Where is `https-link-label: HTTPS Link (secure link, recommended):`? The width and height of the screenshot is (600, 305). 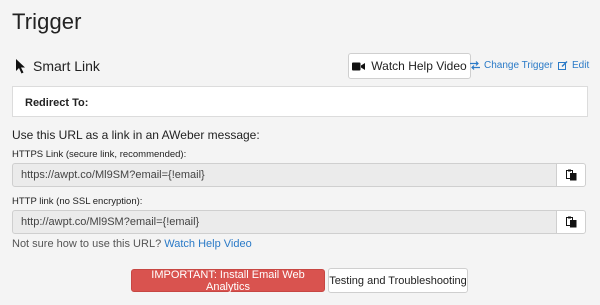
https-link-label: HTTPS Link (secure link, recommended): is located at coordinates (99, 154).